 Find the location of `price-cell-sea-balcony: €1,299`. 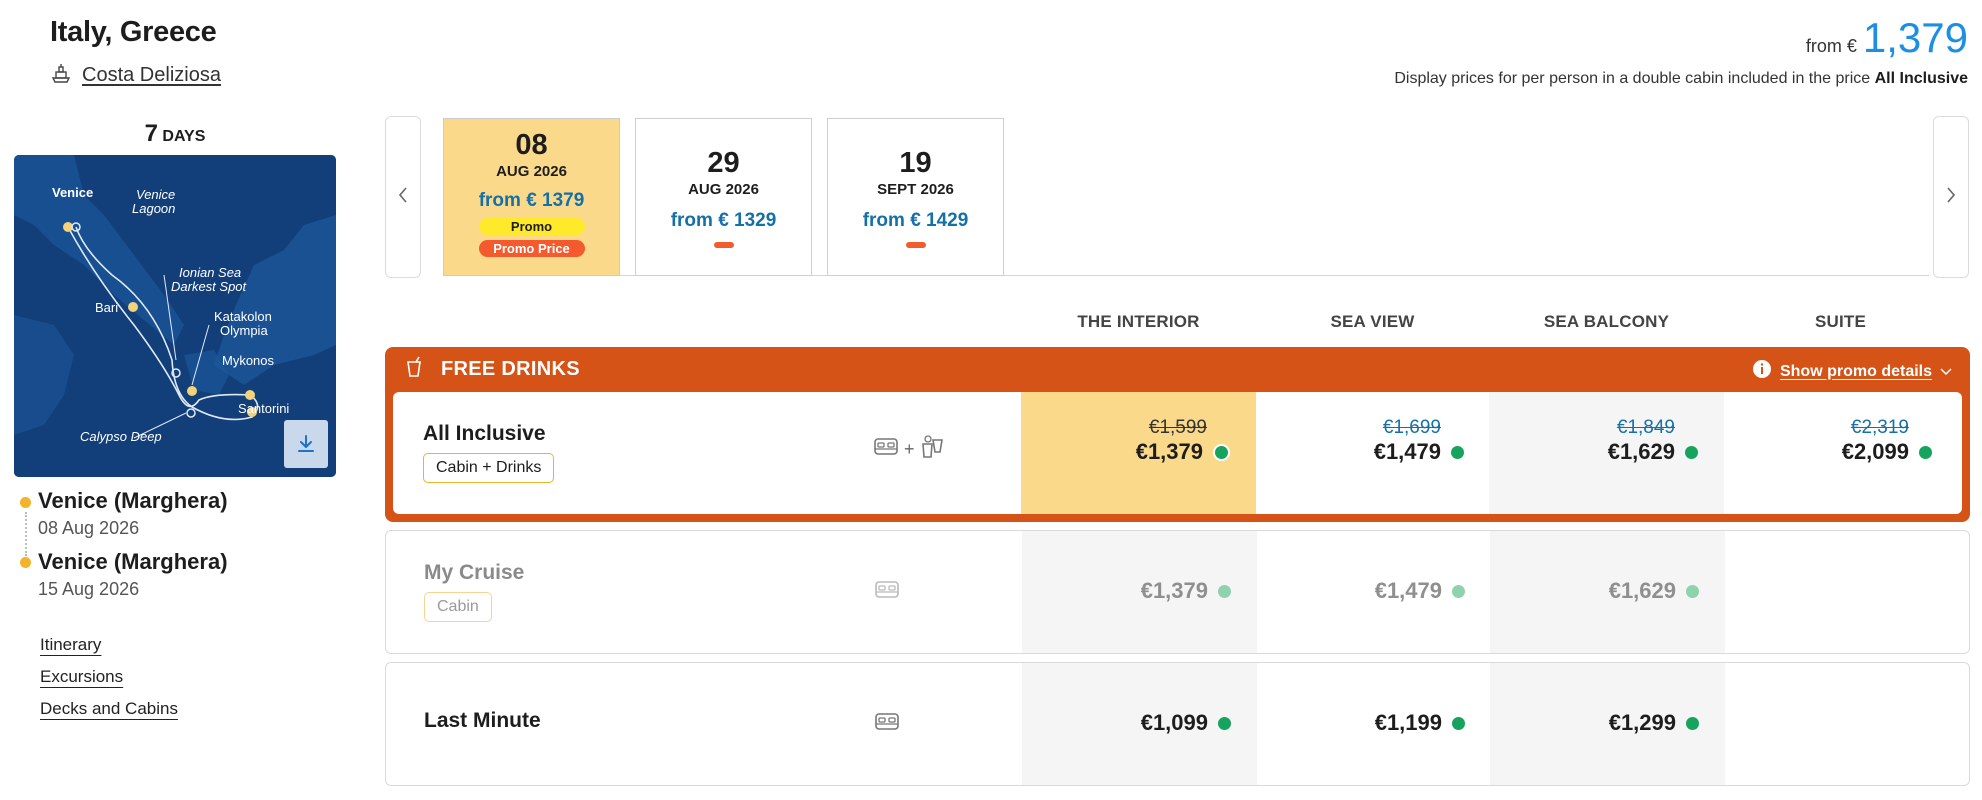

price-cell-sea-balcony: €1,299 is located at coordinates (1607, 724).